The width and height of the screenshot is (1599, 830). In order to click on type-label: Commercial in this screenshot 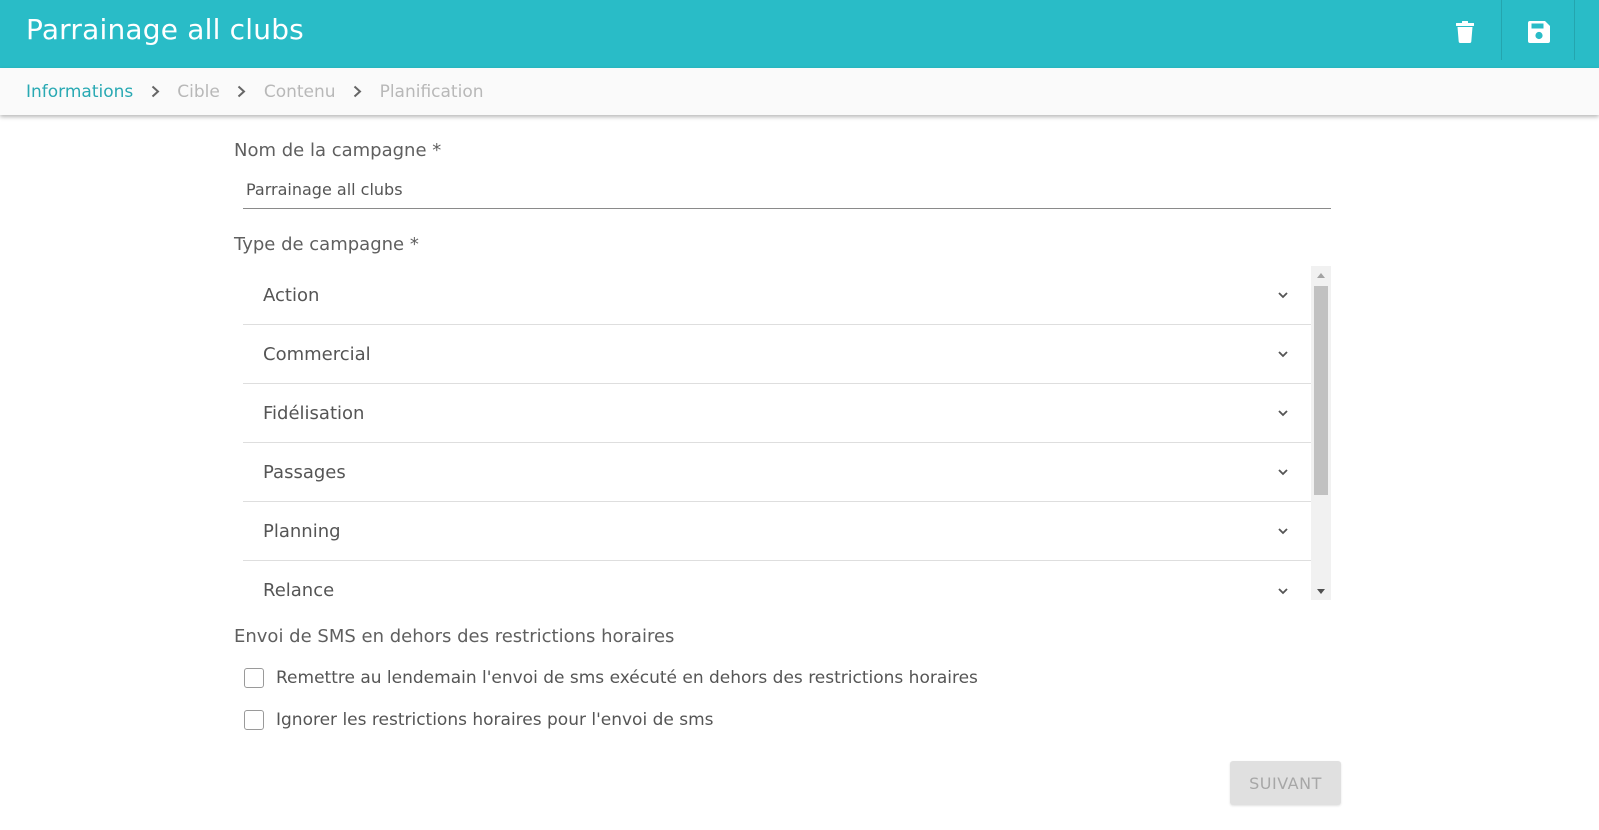, I will do `click(317, 354)`.